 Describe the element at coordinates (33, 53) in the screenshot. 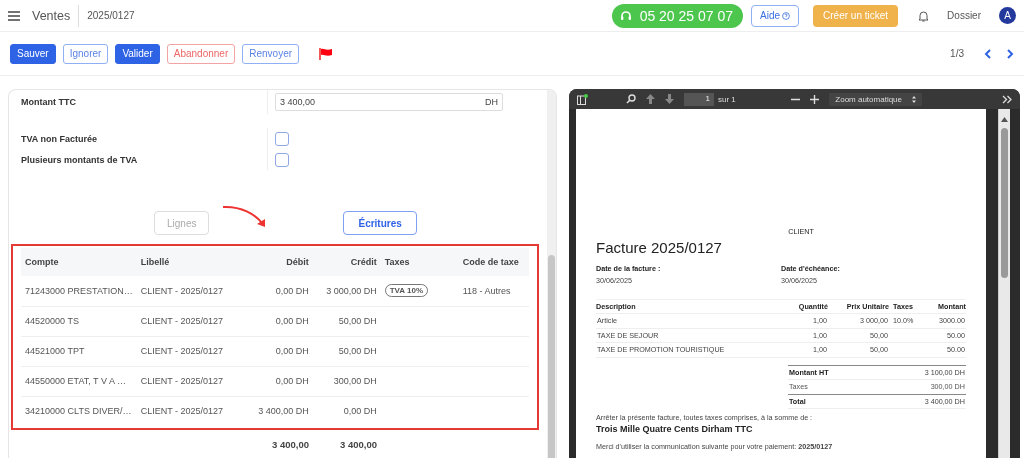

I see `action-button: Sauver` at that location.